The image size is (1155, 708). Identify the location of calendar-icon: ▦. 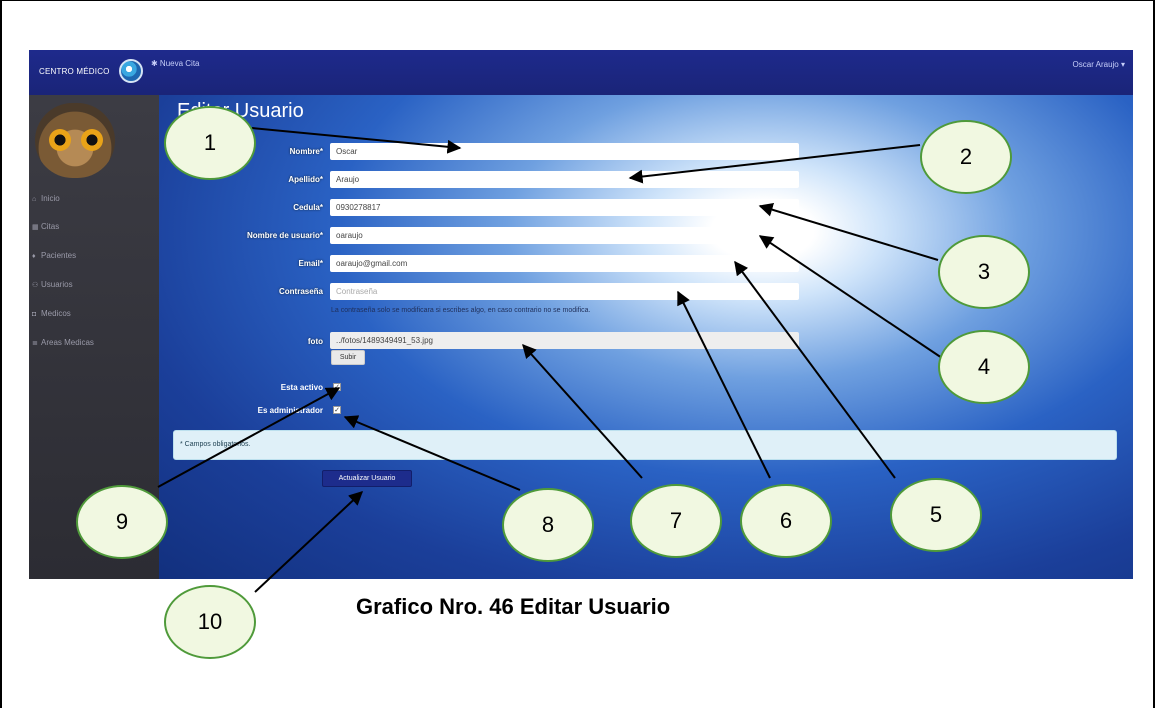
(35, 227).